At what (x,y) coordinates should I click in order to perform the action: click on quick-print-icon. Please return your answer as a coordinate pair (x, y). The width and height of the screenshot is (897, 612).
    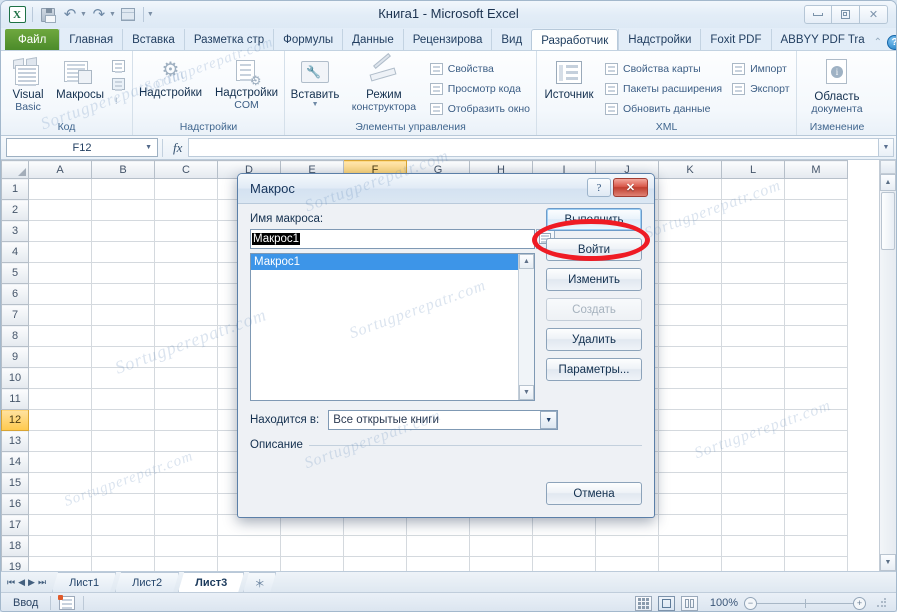
    Looking at the image, I should click on (128, 15).